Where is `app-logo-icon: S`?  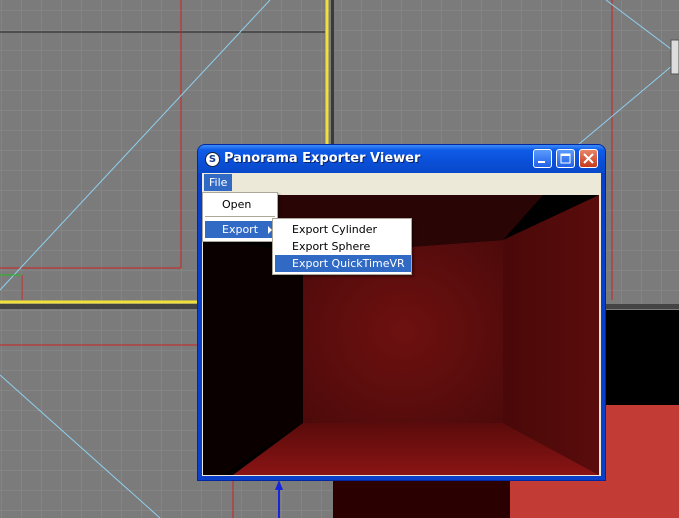
app-logo-icon: S is located at coordinates (212, 159).